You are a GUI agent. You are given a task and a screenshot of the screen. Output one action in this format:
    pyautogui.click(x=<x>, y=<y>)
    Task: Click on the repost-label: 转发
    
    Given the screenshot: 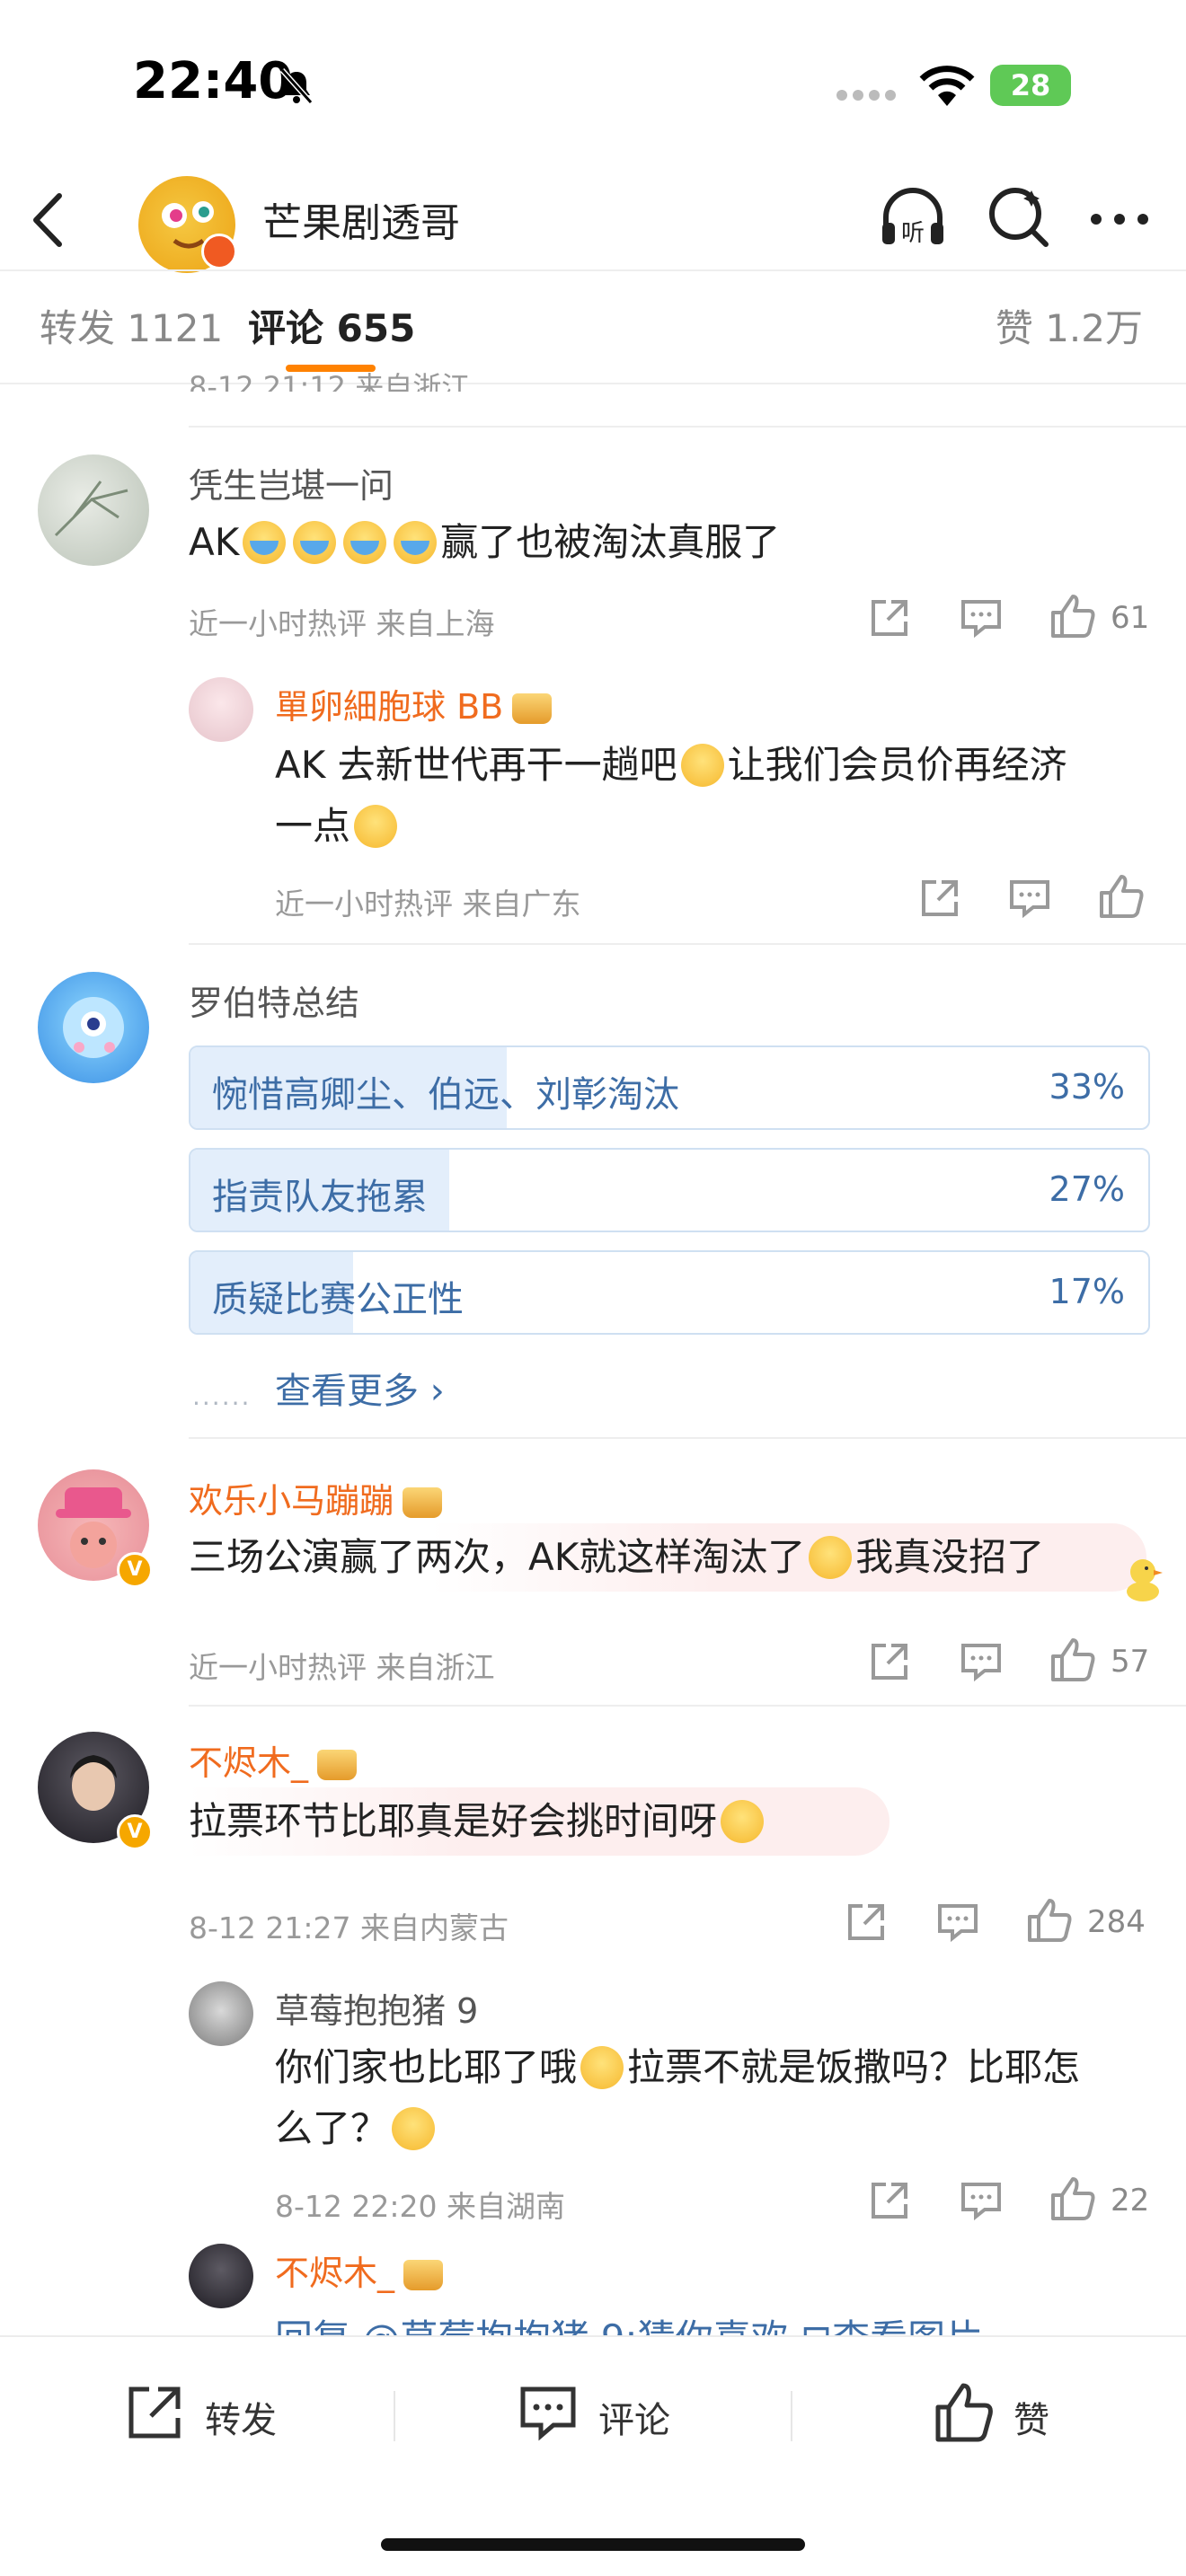 What is the action you would take?
    pyautogui.click(x=241, y=2420)
    